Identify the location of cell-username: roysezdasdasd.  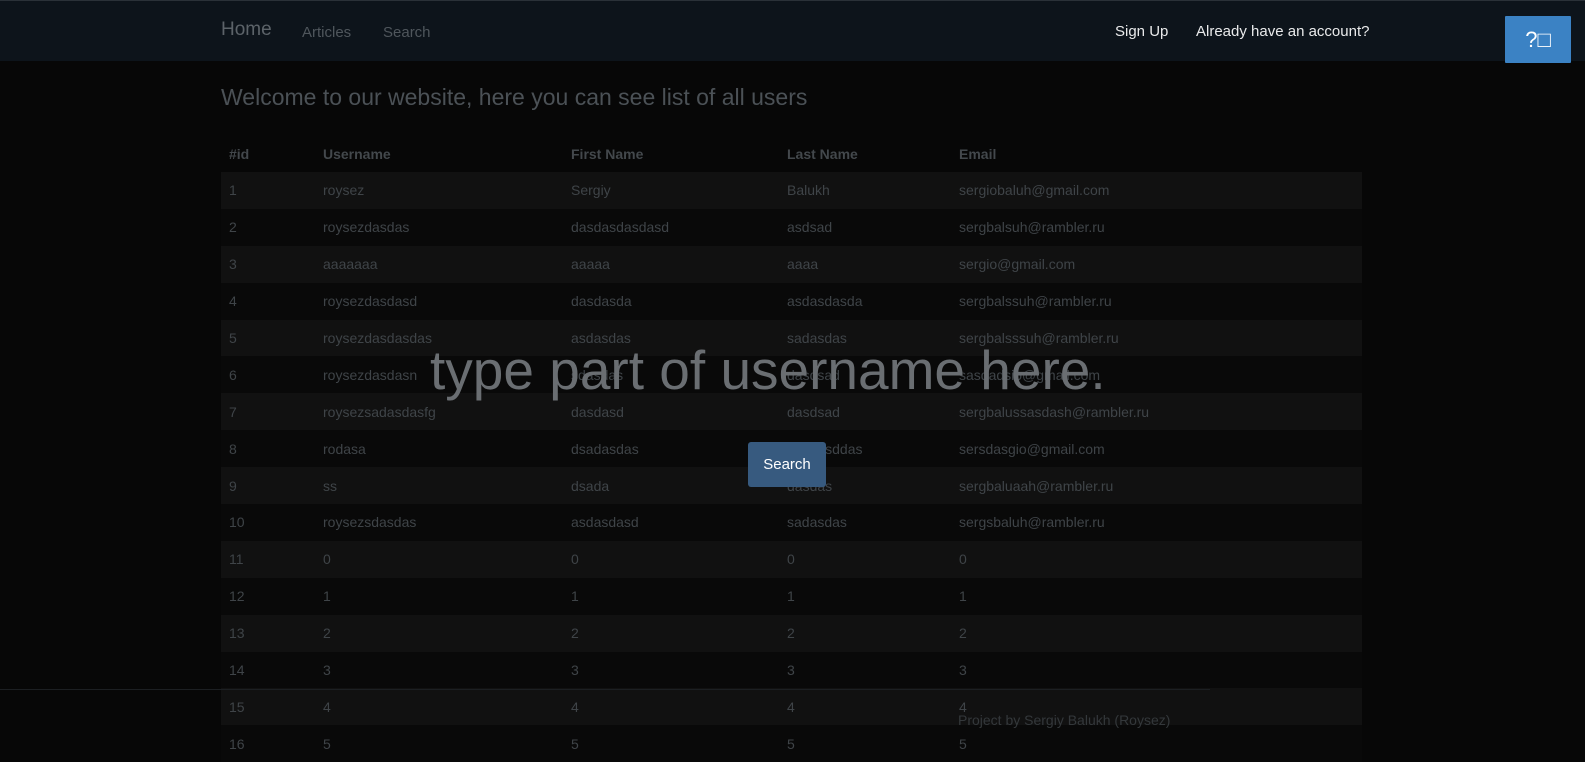
(370, 301).